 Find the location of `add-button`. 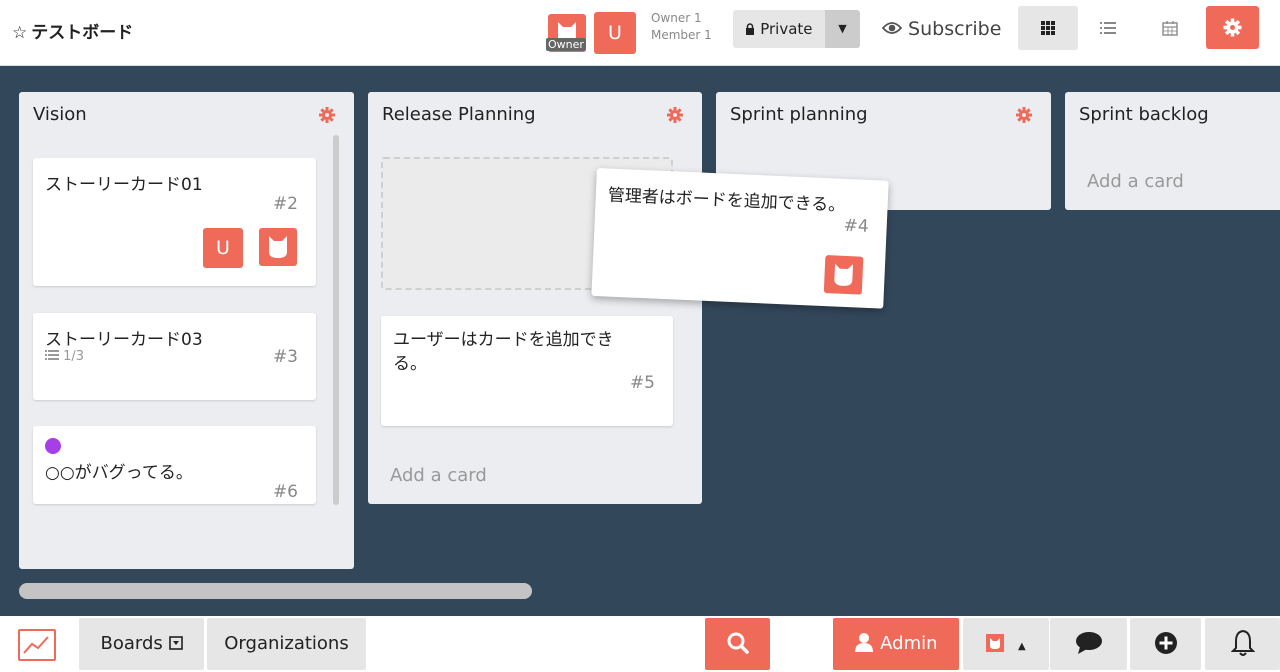

add-button is located at coordinates (1165, 644).